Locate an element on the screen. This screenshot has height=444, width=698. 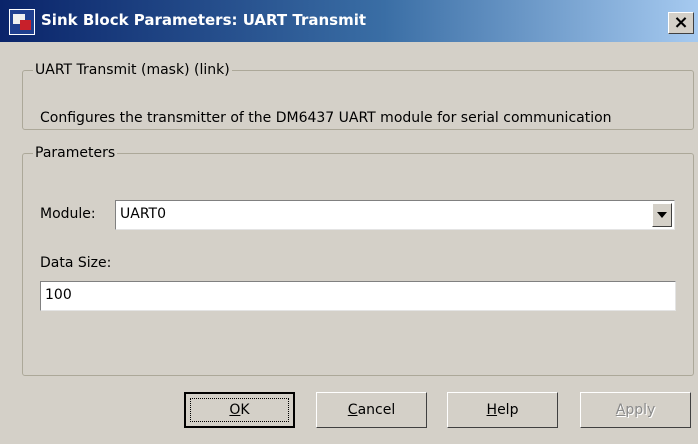
description-legend: UART Transmit (mask) (link) is located at coordinates (132, 70).